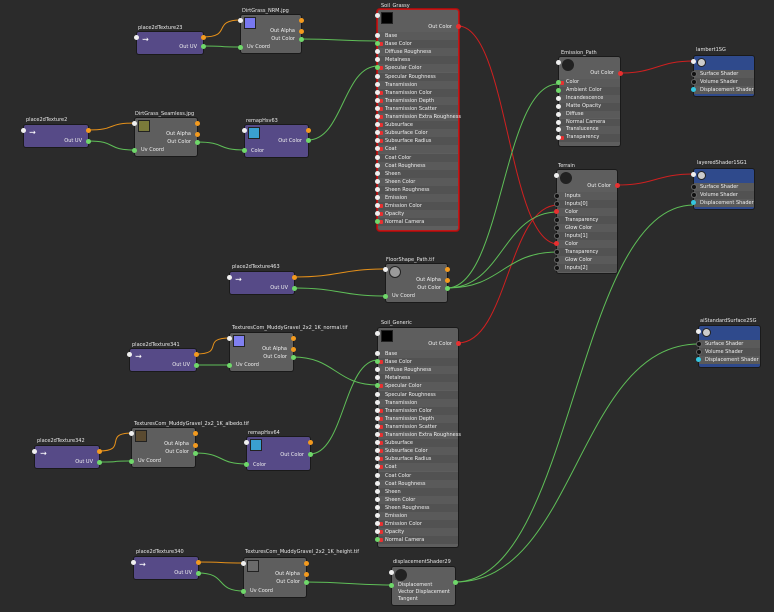 The image size is (774, 612). What do you see at coordinates (418, 198) in the screenshot?
I see `attribute-row: Emission` at bounding box center [418, 198].